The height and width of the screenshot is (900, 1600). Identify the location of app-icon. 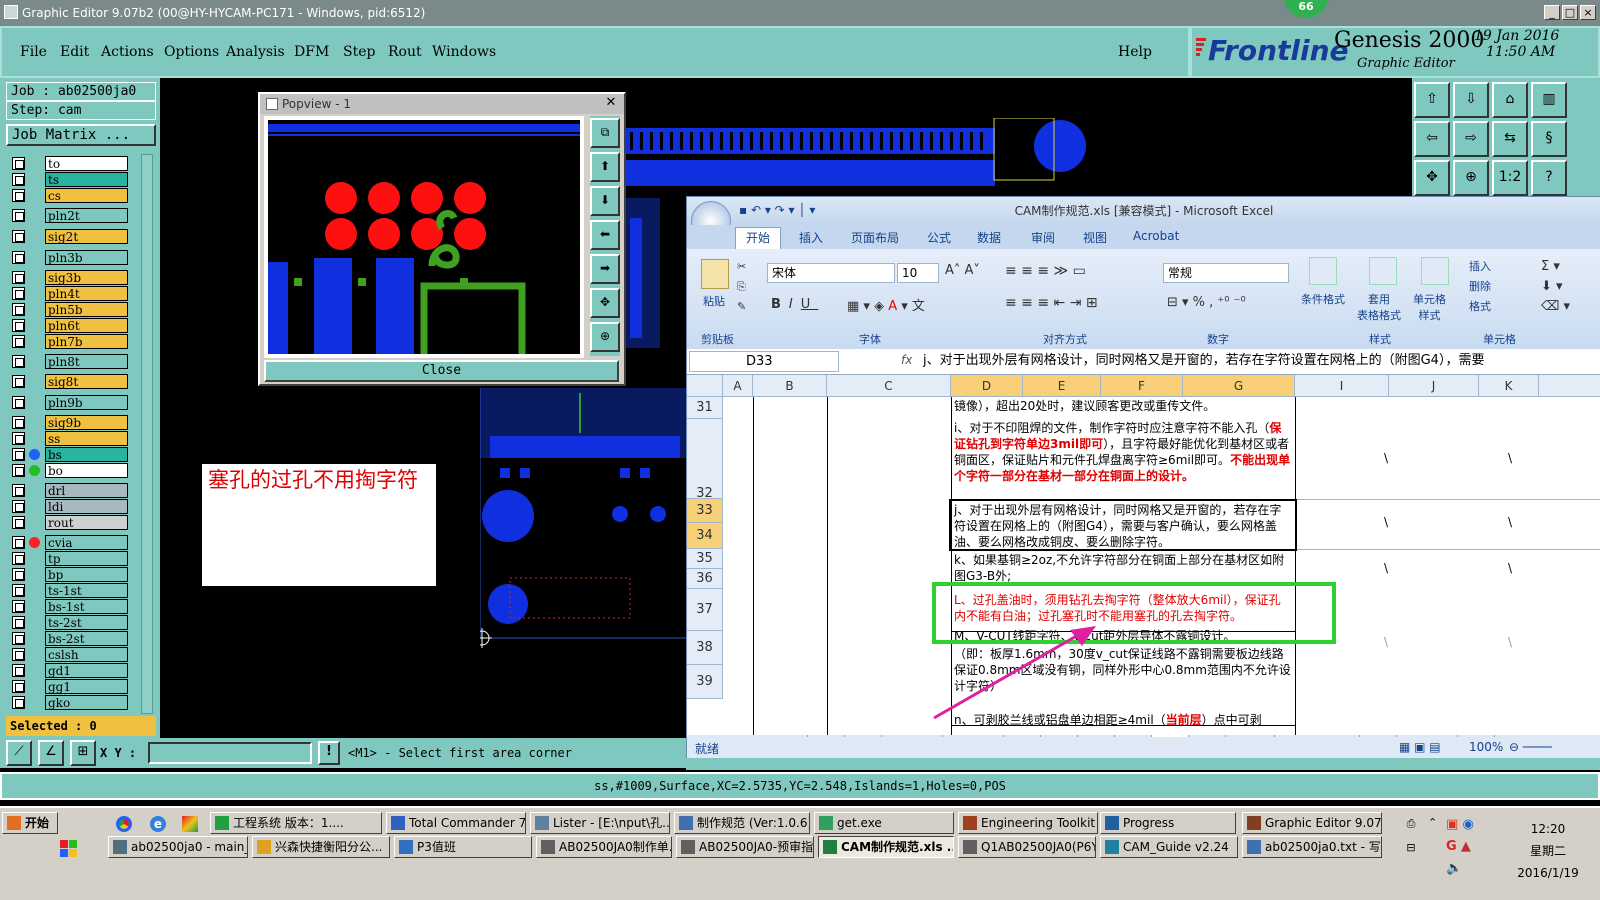
(190, 824).